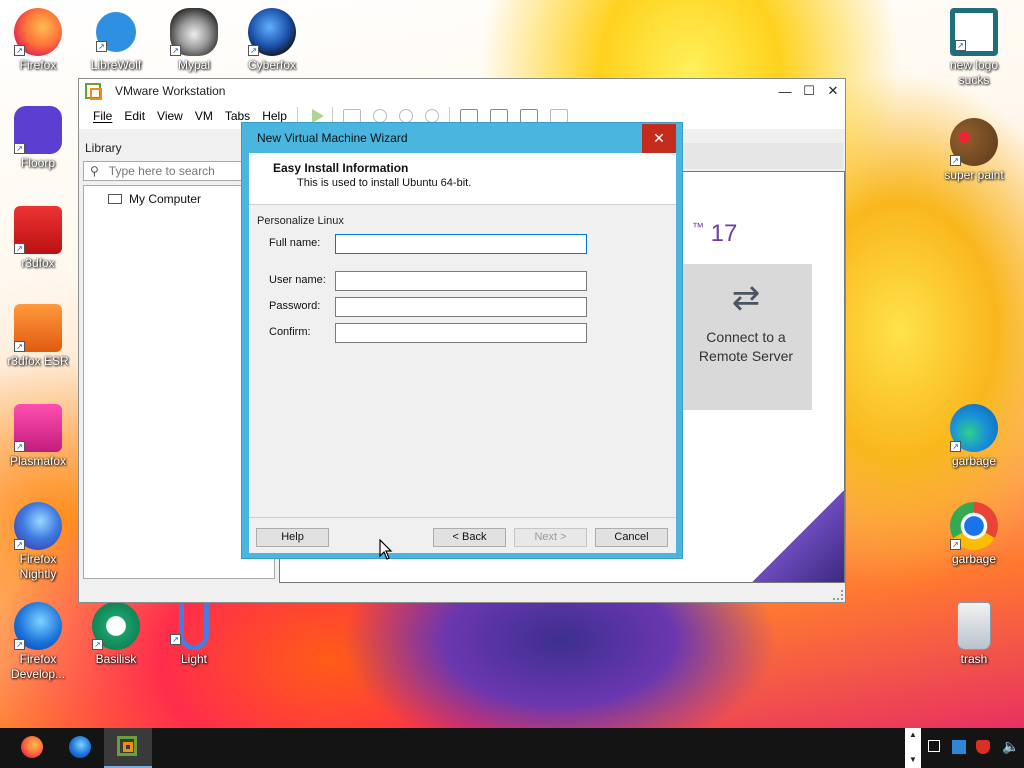  Describe the element at coordinates (461, 244) in the screenshot. I see `full-name-field` at that location.